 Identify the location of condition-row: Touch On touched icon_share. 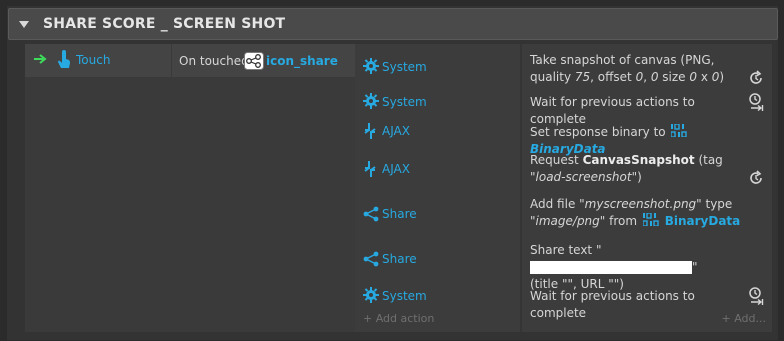
(190, 60).